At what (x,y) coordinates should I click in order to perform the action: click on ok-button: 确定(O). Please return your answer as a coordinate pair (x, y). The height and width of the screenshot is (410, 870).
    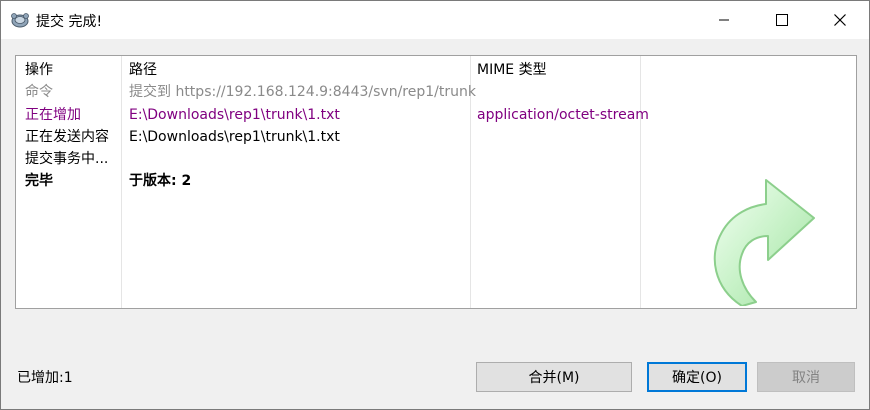
    Looking at the image, I should click on (697, 377).